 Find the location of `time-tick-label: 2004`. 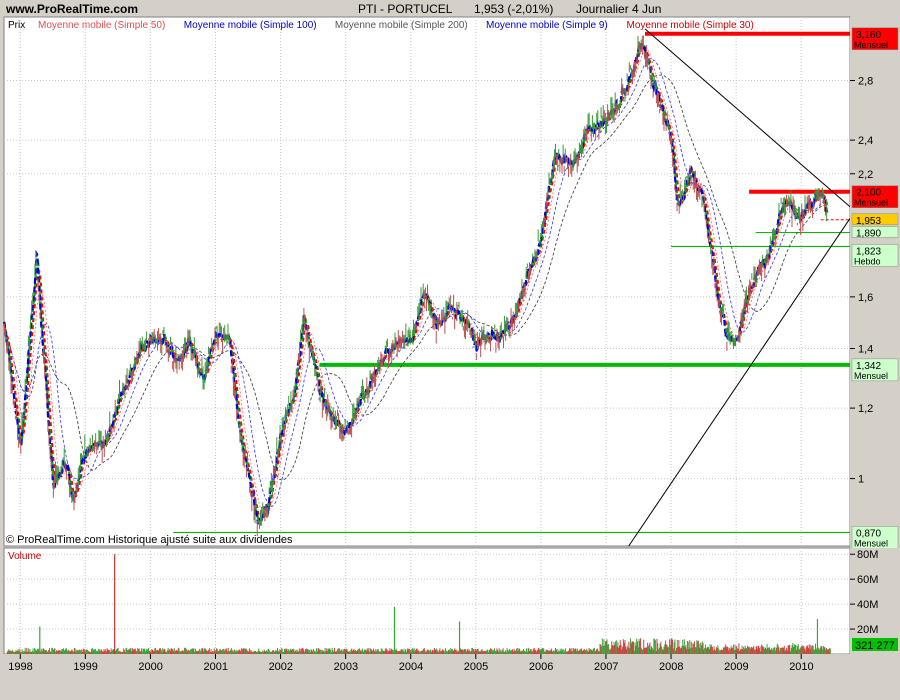

time-tick-label: 2004 is located at coordinates (411, 667).